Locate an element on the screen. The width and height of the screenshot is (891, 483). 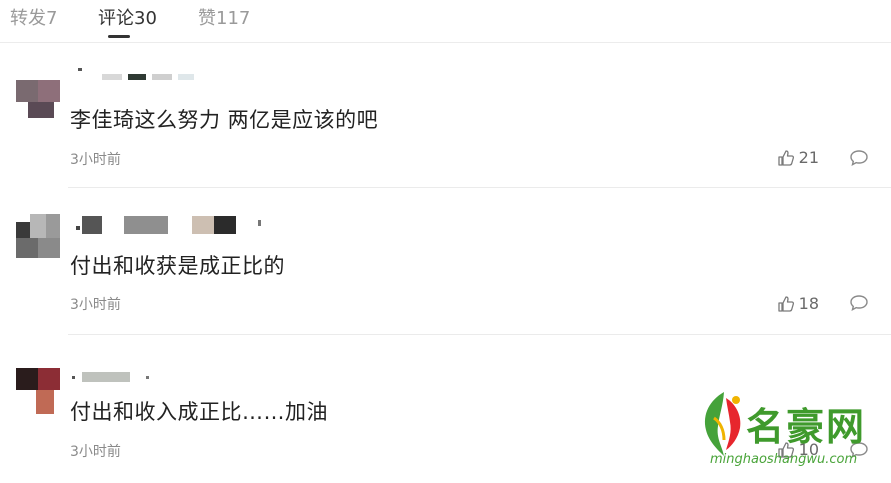
active-tab-indicator is located at coordinates (119, 36).